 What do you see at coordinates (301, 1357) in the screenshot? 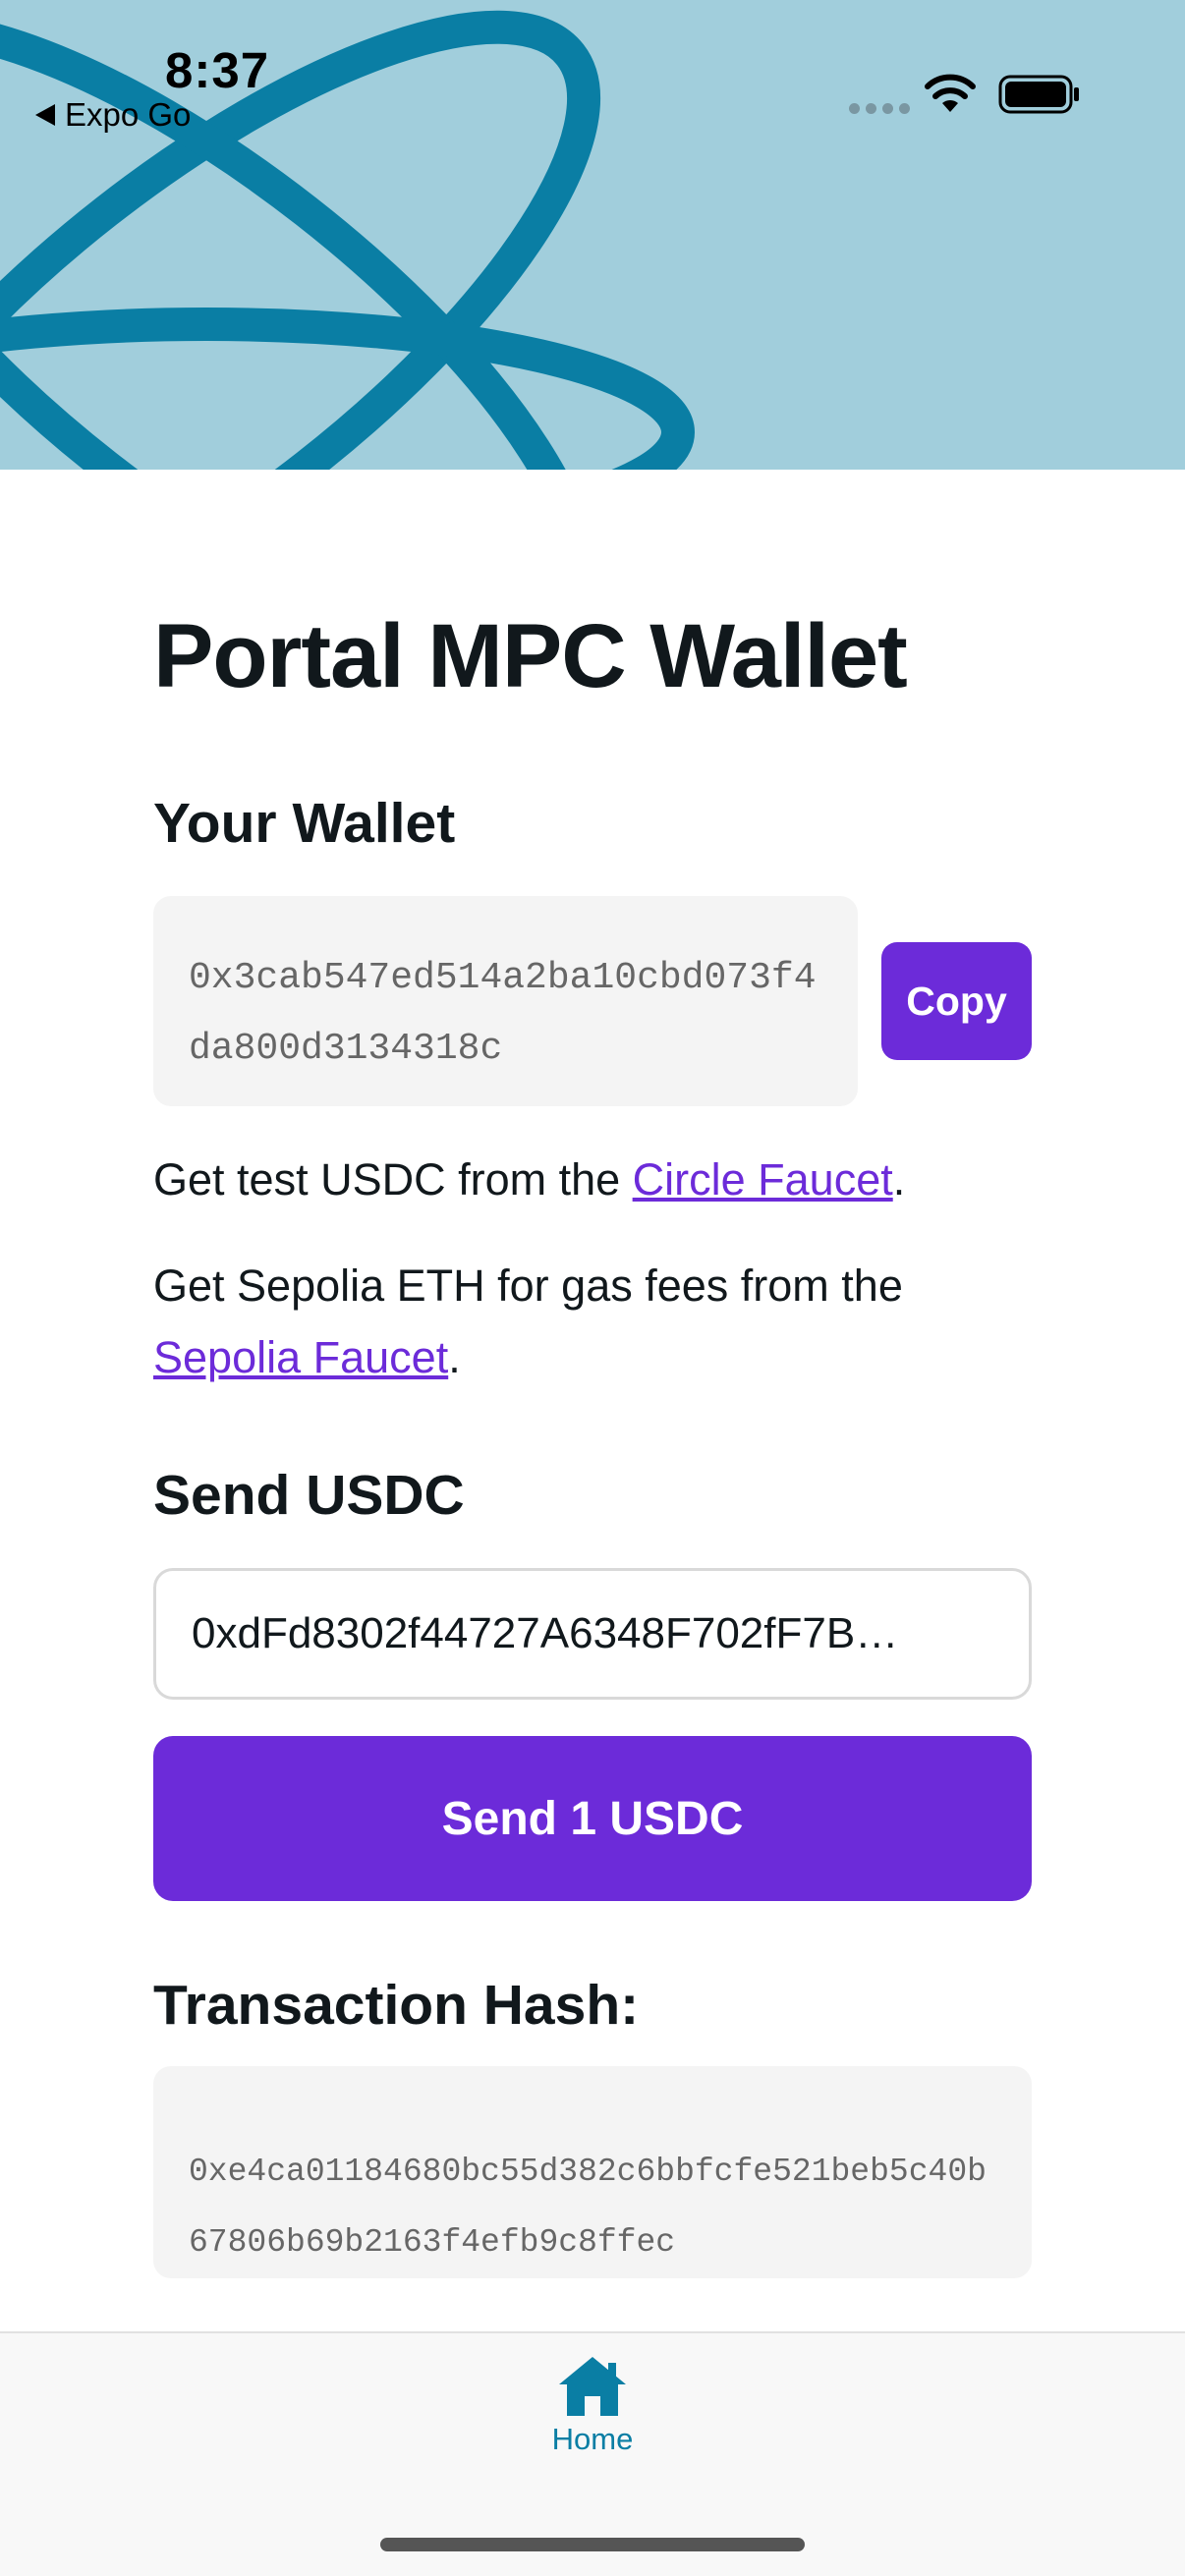
I see `sepolia-faucet-link: Sepolia Faucet` at bounding box center [301, 1357].